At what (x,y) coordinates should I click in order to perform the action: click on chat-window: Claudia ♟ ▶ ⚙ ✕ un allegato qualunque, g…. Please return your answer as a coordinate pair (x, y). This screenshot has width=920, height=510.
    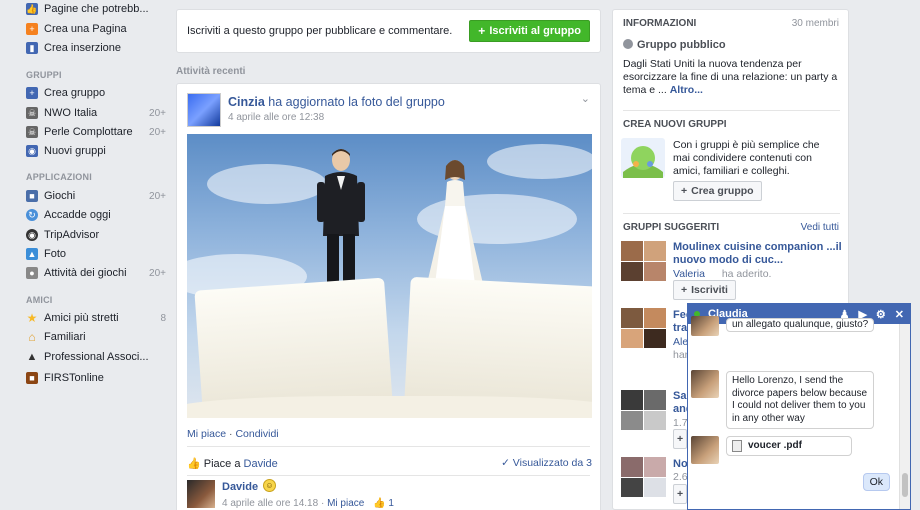
    Looking at the image, I should click on (799, 406).